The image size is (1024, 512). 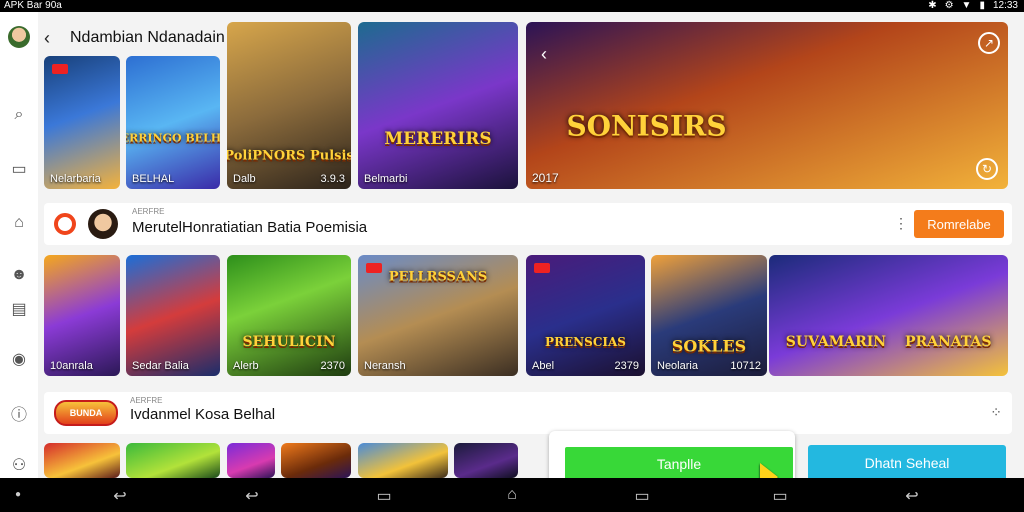 I want to click on replay-icon: ↻, so click(x=987, y=169).